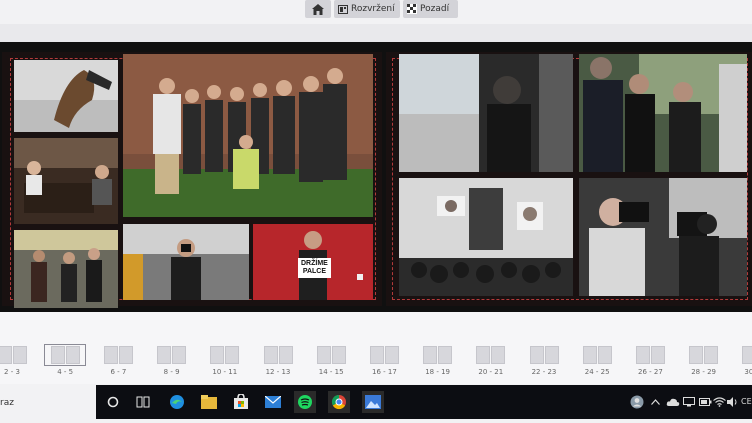 Image resolution: width=752 pixels, height=423 pixels. I want to click on layout-label: Rozvržení, so click(373, 9).